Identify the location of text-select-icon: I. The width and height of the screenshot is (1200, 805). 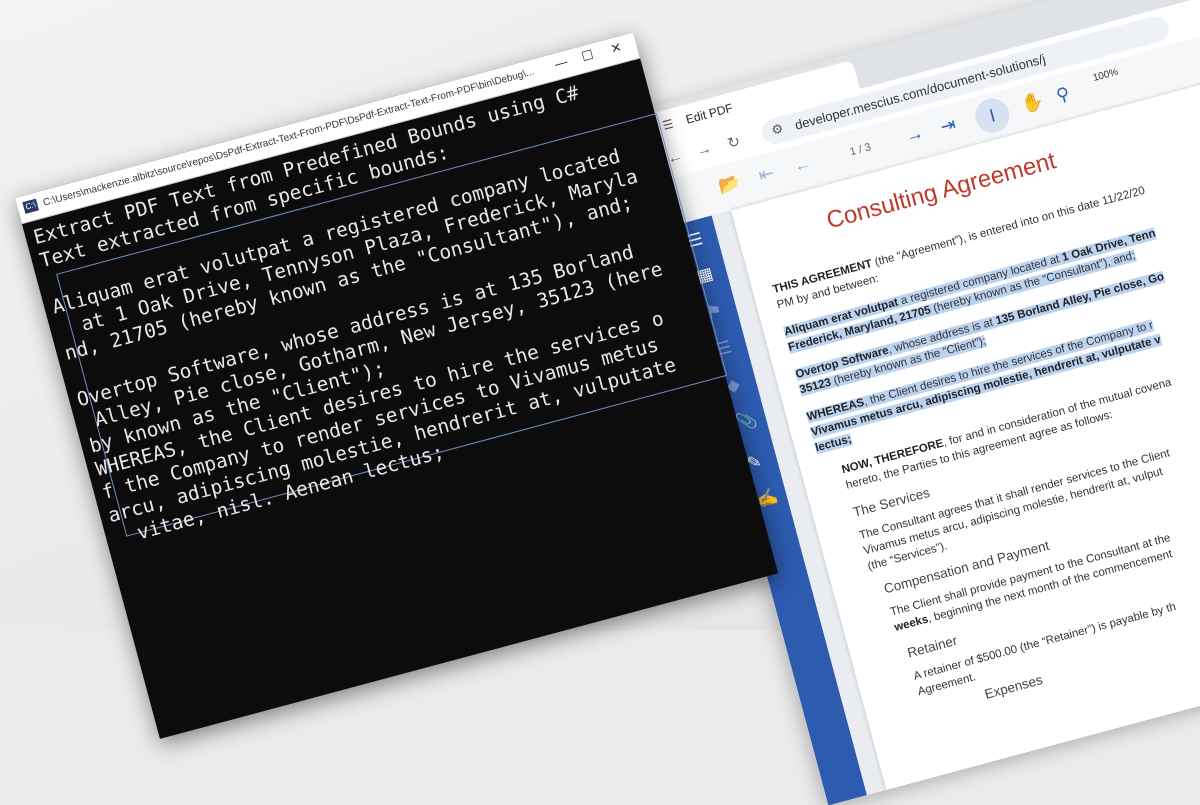
(992, 115).